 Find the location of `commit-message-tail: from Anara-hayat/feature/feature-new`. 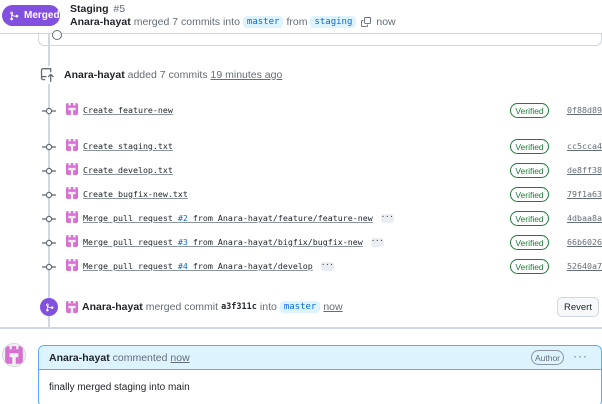

commit-message-tail: from Anara-hayat/feature/feature-new is located at coordinates (280, 218).